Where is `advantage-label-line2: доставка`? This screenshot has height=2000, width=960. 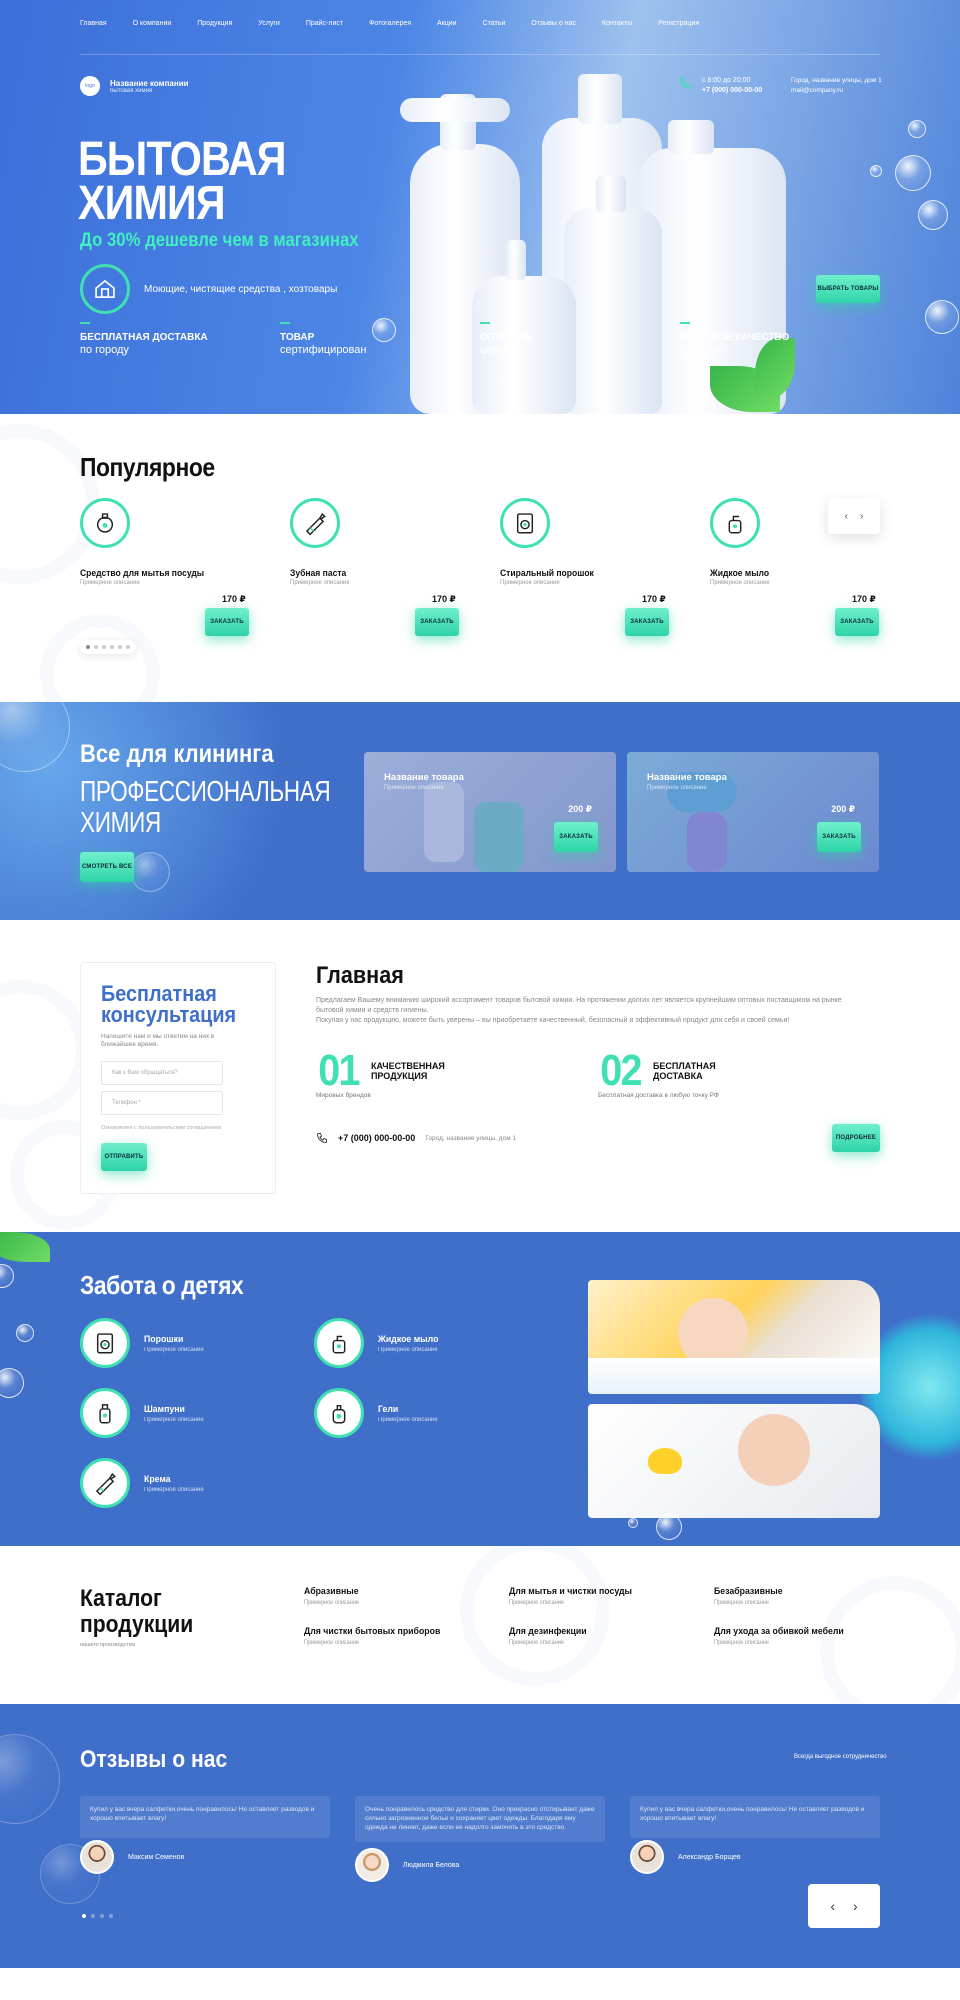 advantage-label-line2: доставка is located at coordinates (677, 1076).